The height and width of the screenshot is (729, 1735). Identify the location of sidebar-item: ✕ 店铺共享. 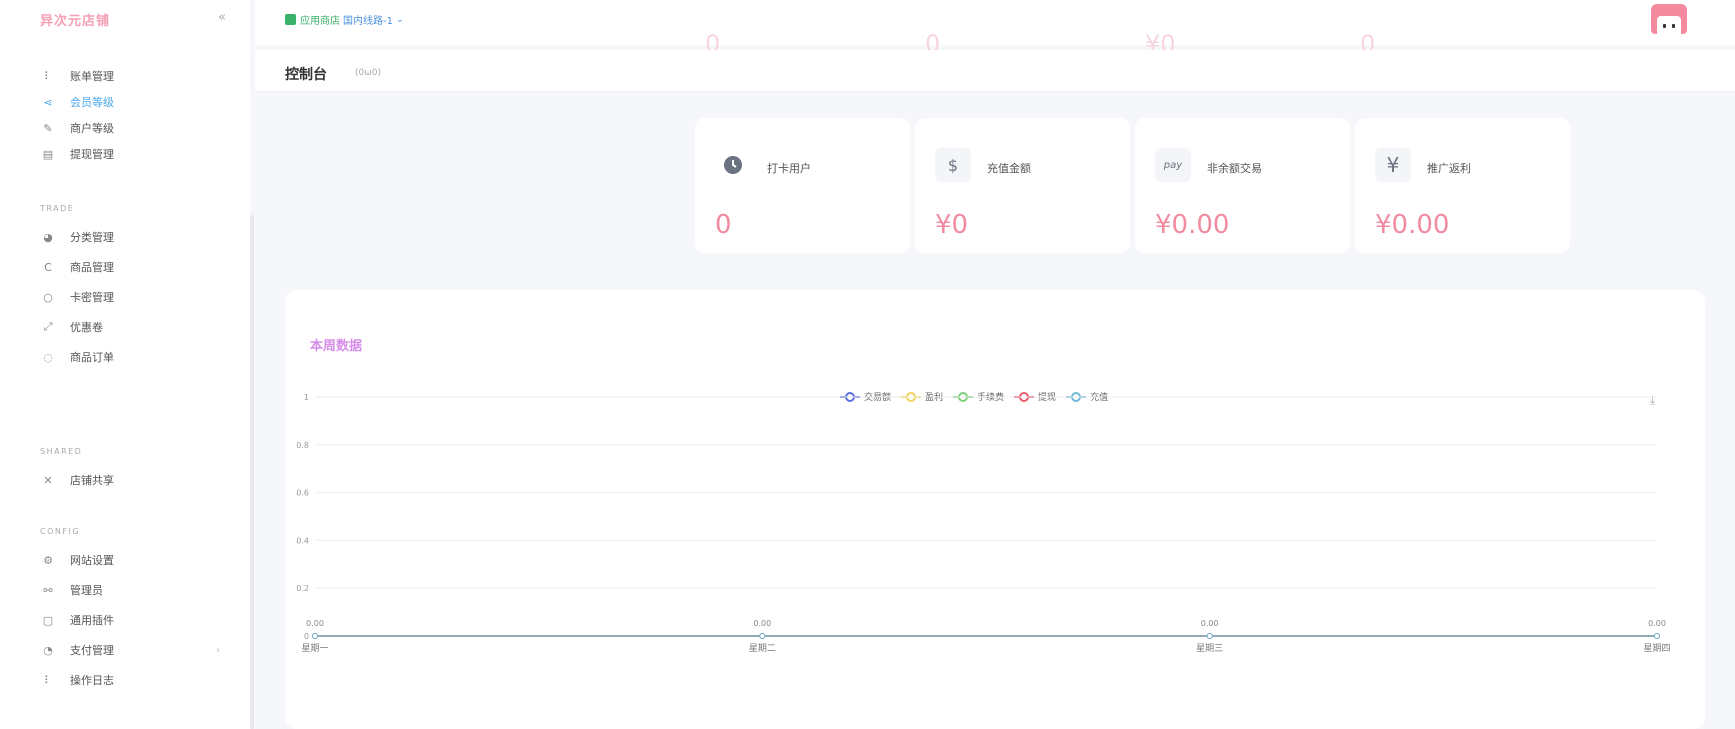
(135, 480).